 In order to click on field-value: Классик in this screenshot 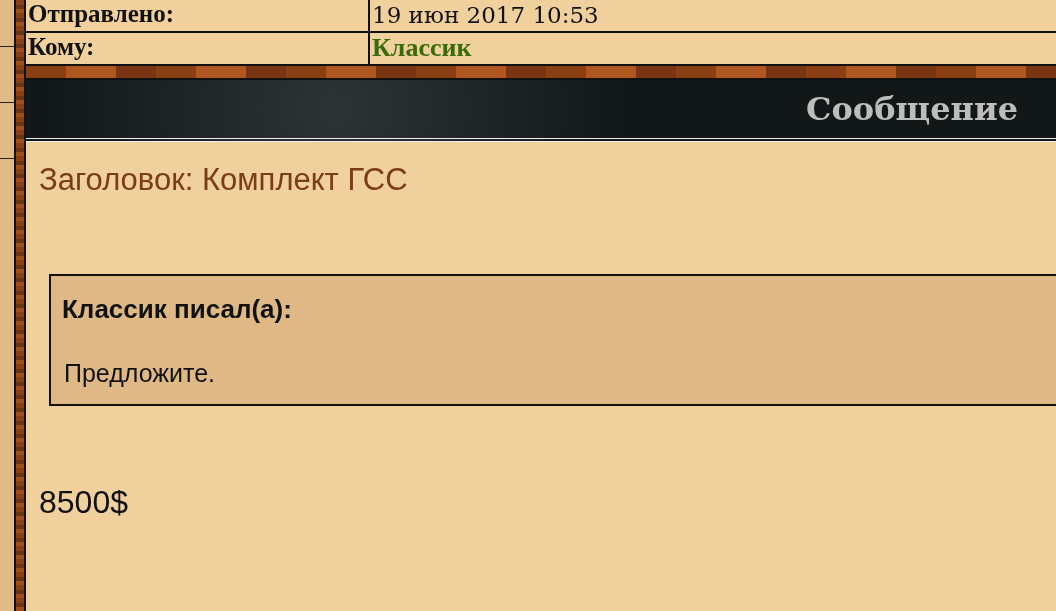, I will do `click(421, 48)`.